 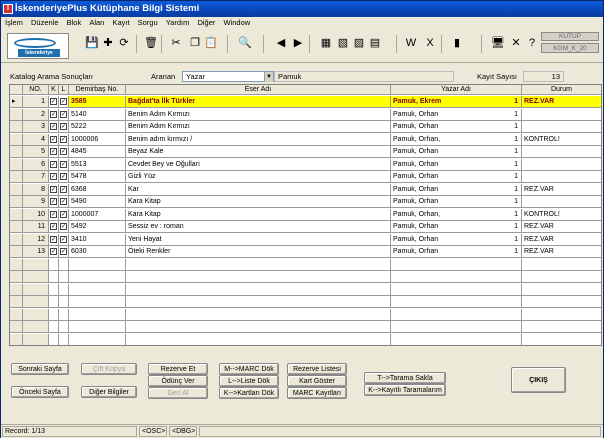 I want to click on prev-icon: ◀, so click(x=281, y=43).